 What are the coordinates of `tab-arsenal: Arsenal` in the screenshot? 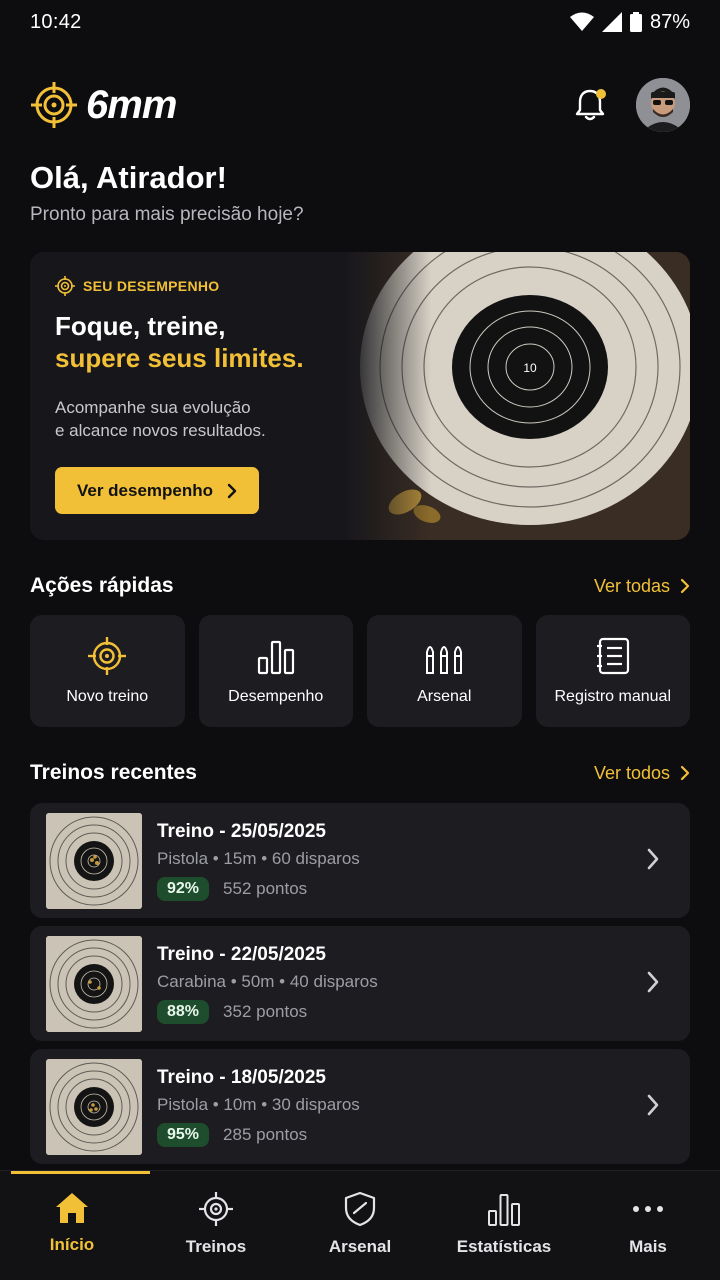 It's located at (360, 1225).